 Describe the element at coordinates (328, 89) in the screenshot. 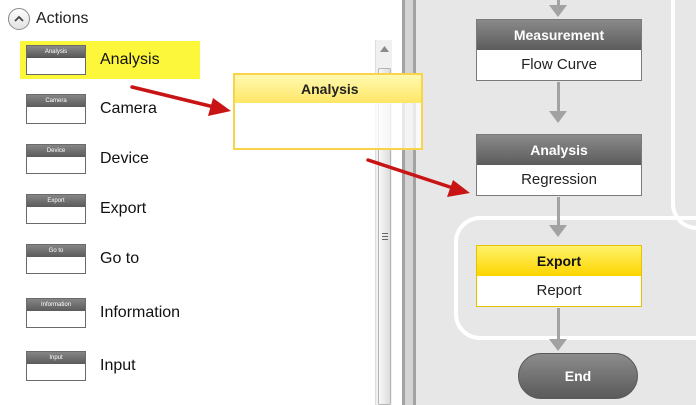

I see `ghost-block-header: Analysis` at that location.